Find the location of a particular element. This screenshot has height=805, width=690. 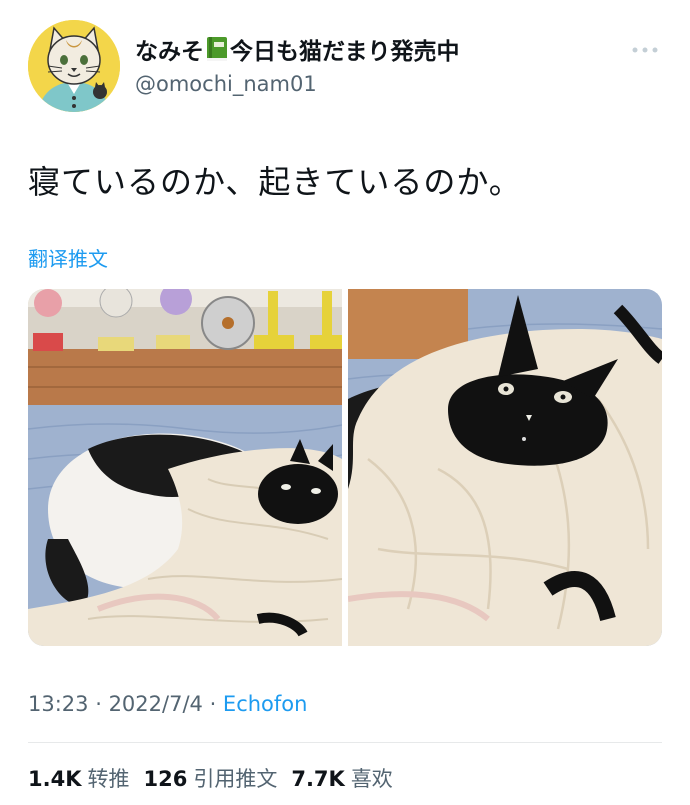

avatar is located at coordinates (74, 66).